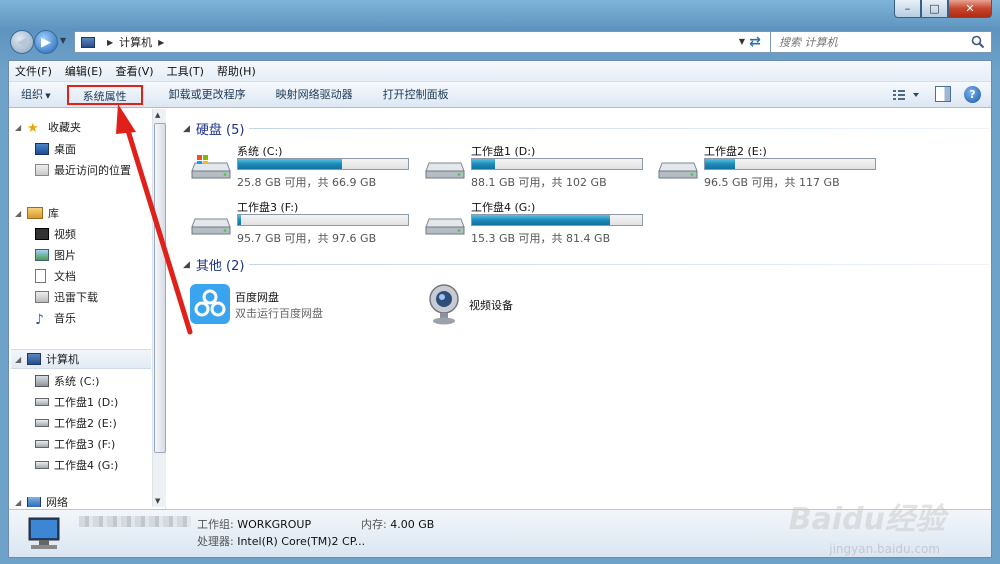  I want to click on drive-item: 工作盘2 (E:) 96.5 GB 可用，共 117 GB, so click(768, 166).